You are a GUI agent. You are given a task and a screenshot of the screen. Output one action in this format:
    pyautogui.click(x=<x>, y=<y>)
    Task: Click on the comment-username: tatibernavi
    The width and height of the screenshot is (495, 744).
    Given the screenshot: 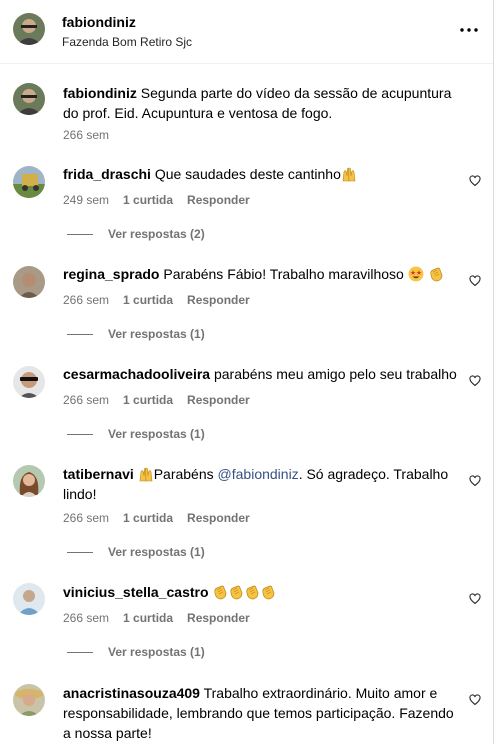 What is the action you would take?
    pyautogui.click(x=98, y=474)
    